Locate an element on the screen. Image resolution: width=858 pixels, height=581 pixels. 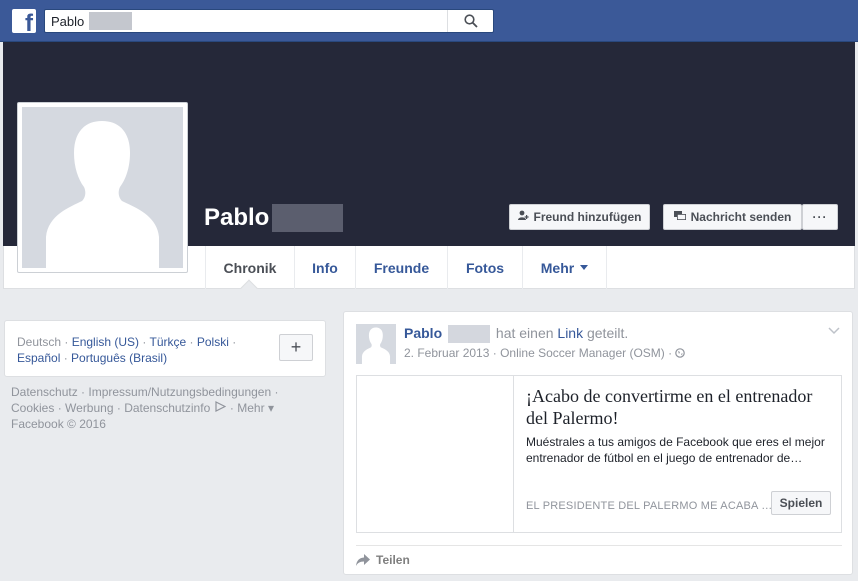
profile-name: Pablo is located at coordinates (237, 217).